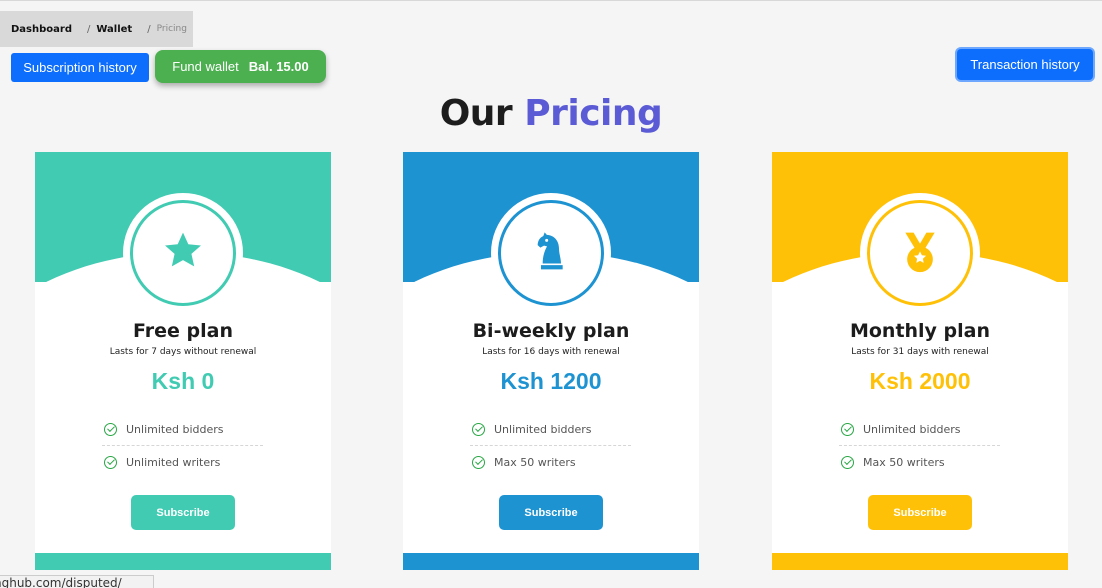 This screenshot has height=588, width=1102. Describe the element at coordinates (920, 331) in the screenshot. I see `plan-name: Monthly plan` at that location.